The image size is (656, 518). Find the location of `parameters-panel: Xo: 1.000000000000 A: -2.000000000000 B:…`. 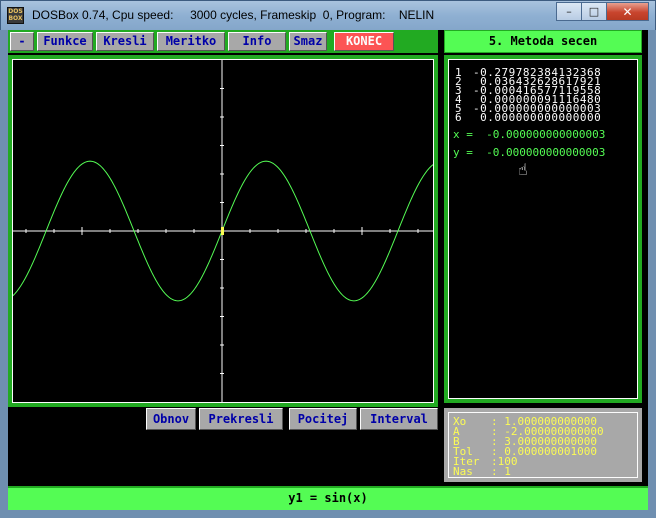

parameters-panel: Xo: 1.000000000000 A: -2.000000000000 B:… is located at coordinates (543, 445).